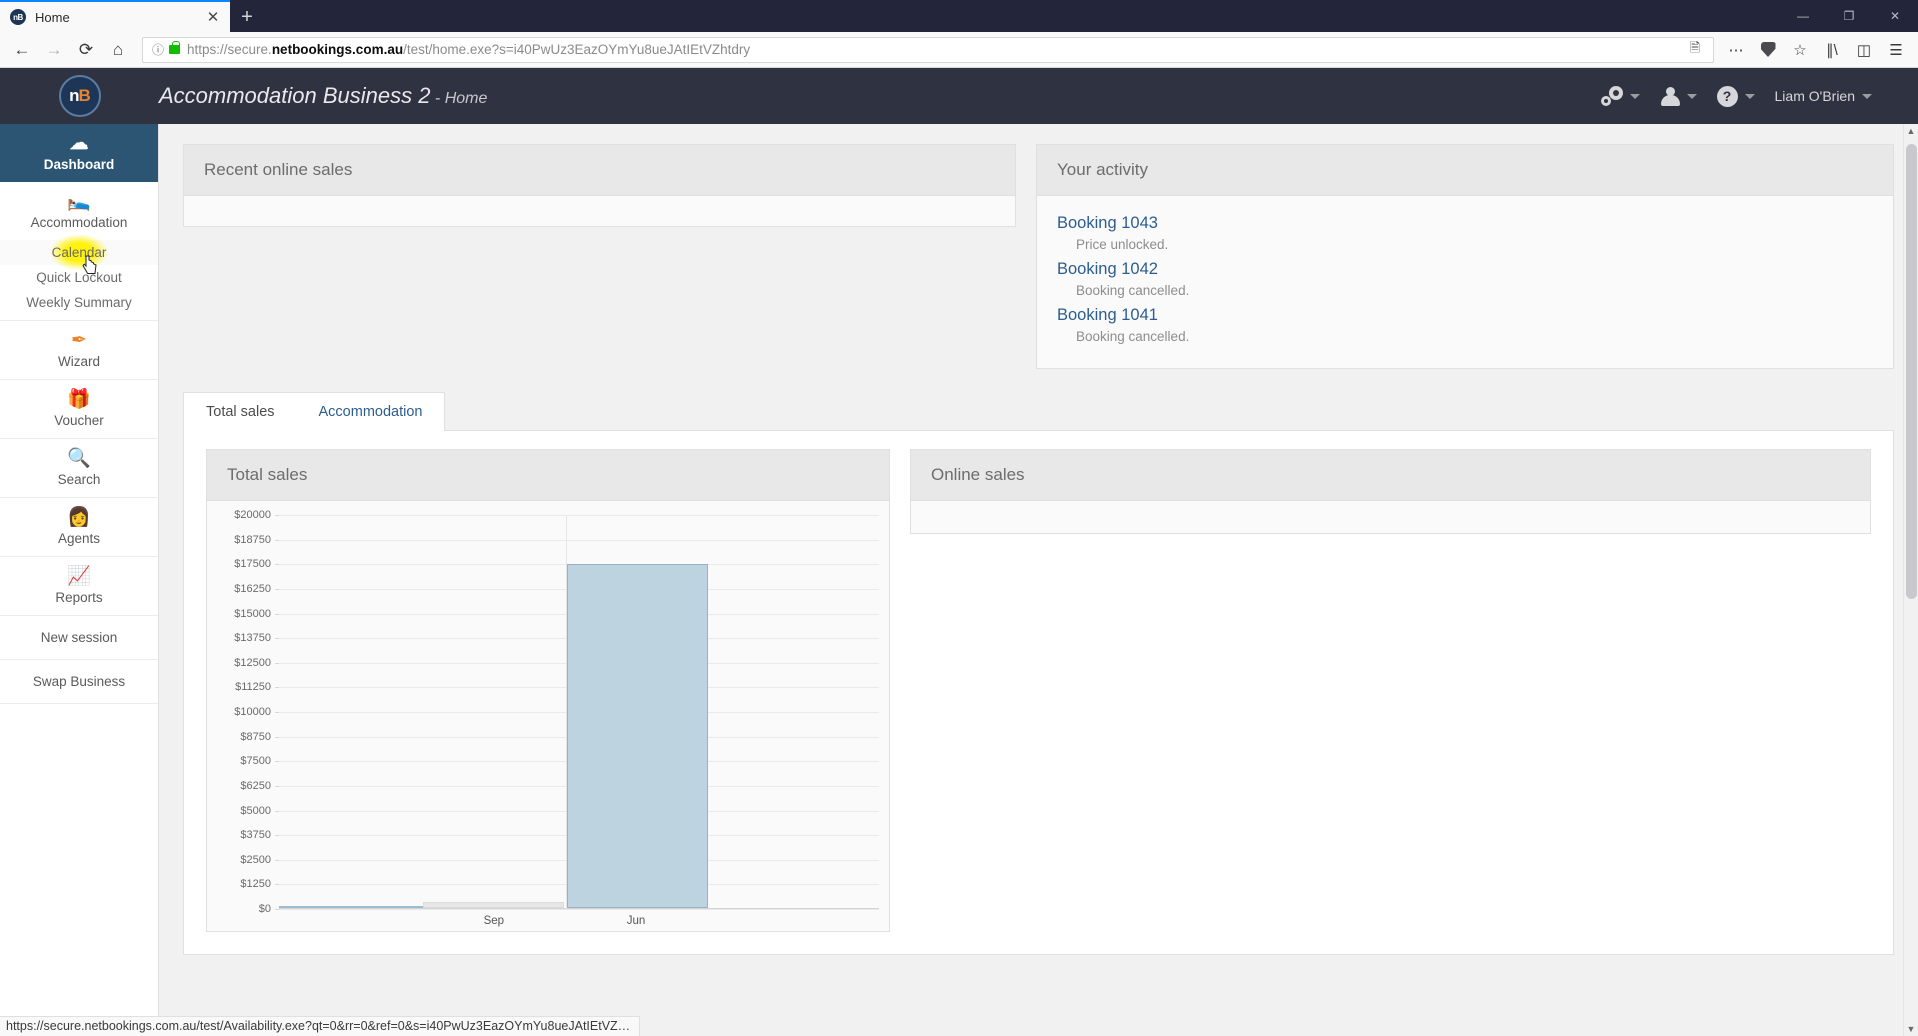 The image size is (1918, 1036). I want to click on y-axis-tick-label: $7500, so click(255, 761).